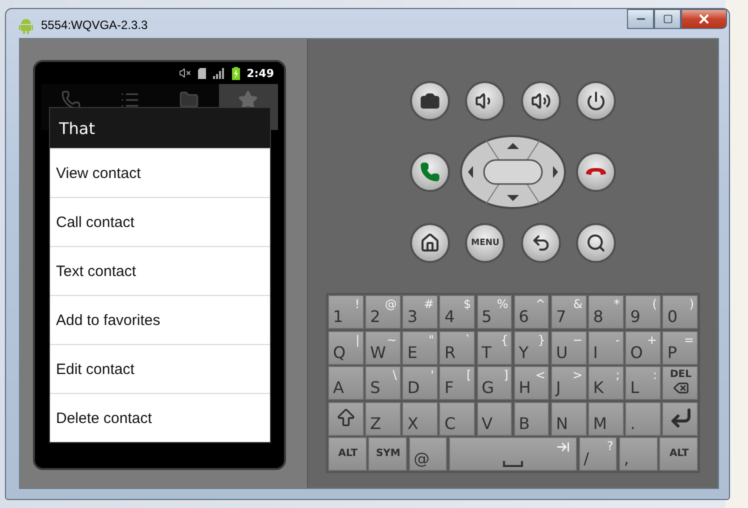 This screenshot has width=748, height=508. Describe the element at coordinates (160, 128) in the screenshot. I see `menu-title: That` at that location.